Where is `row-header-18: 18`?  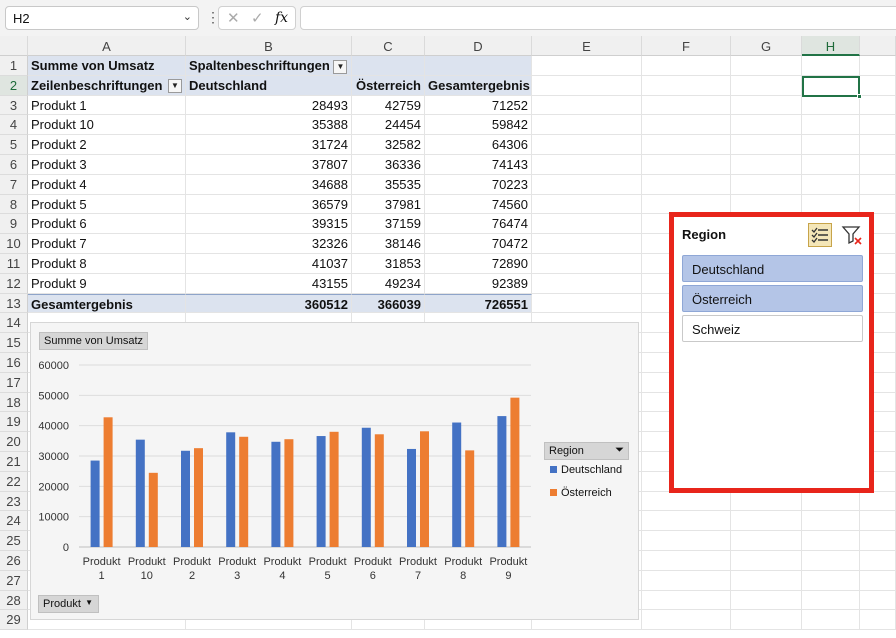
row-header-18: 18 is located at coordinates (14, 402).